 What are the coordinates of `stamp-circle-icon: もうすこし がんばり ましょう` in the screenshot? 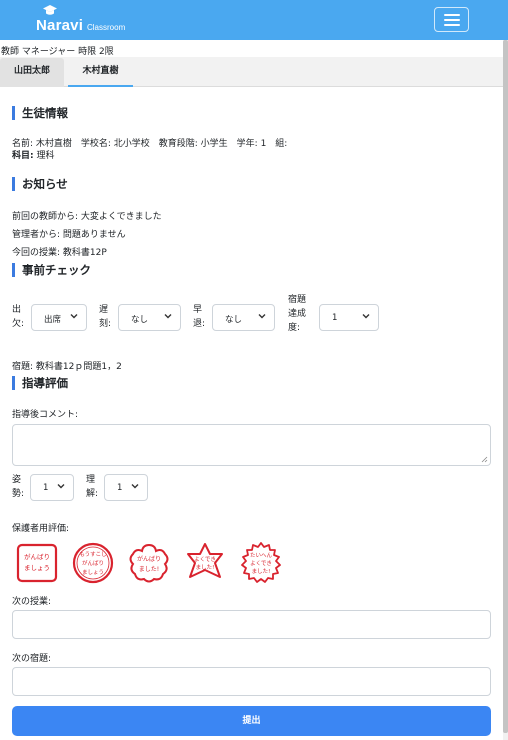 It's located at (93, 563).